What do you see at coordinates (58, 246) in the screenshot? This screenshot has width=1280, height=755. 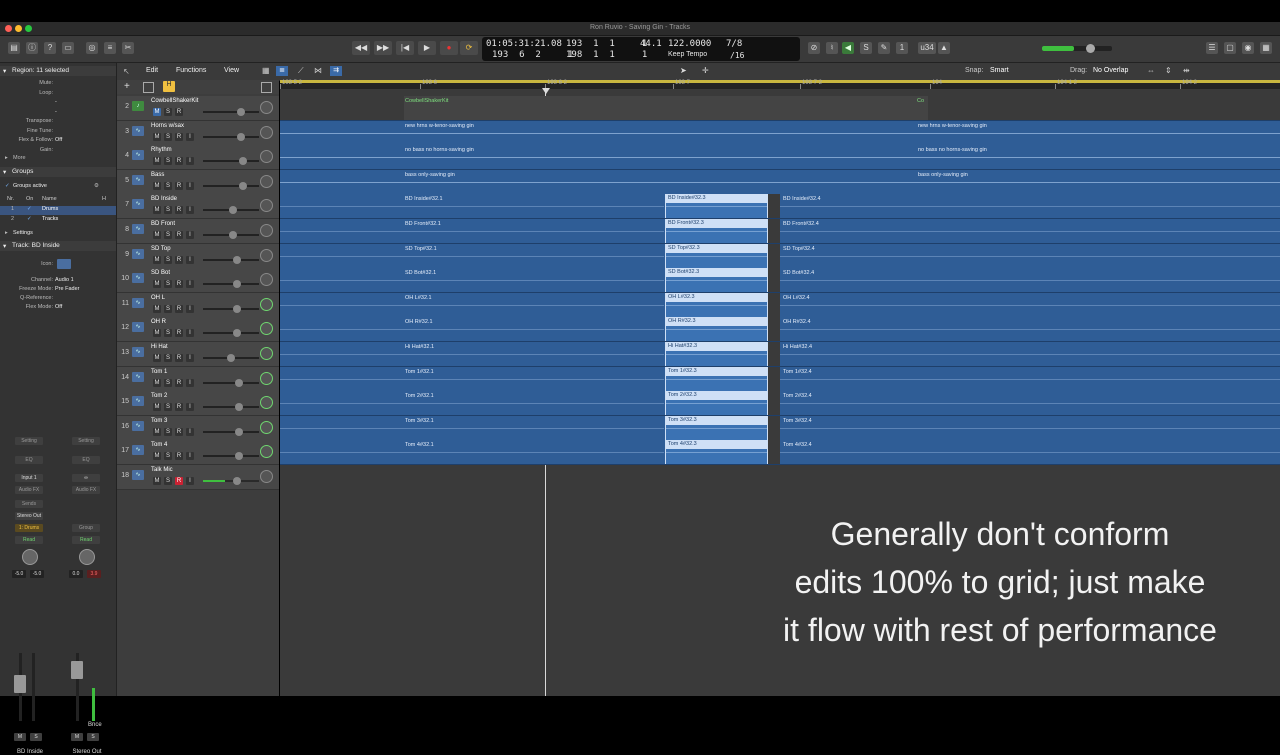 I see `track-inspector-header: ▾ Track: BD Inside` at bounding box center [58, 246].